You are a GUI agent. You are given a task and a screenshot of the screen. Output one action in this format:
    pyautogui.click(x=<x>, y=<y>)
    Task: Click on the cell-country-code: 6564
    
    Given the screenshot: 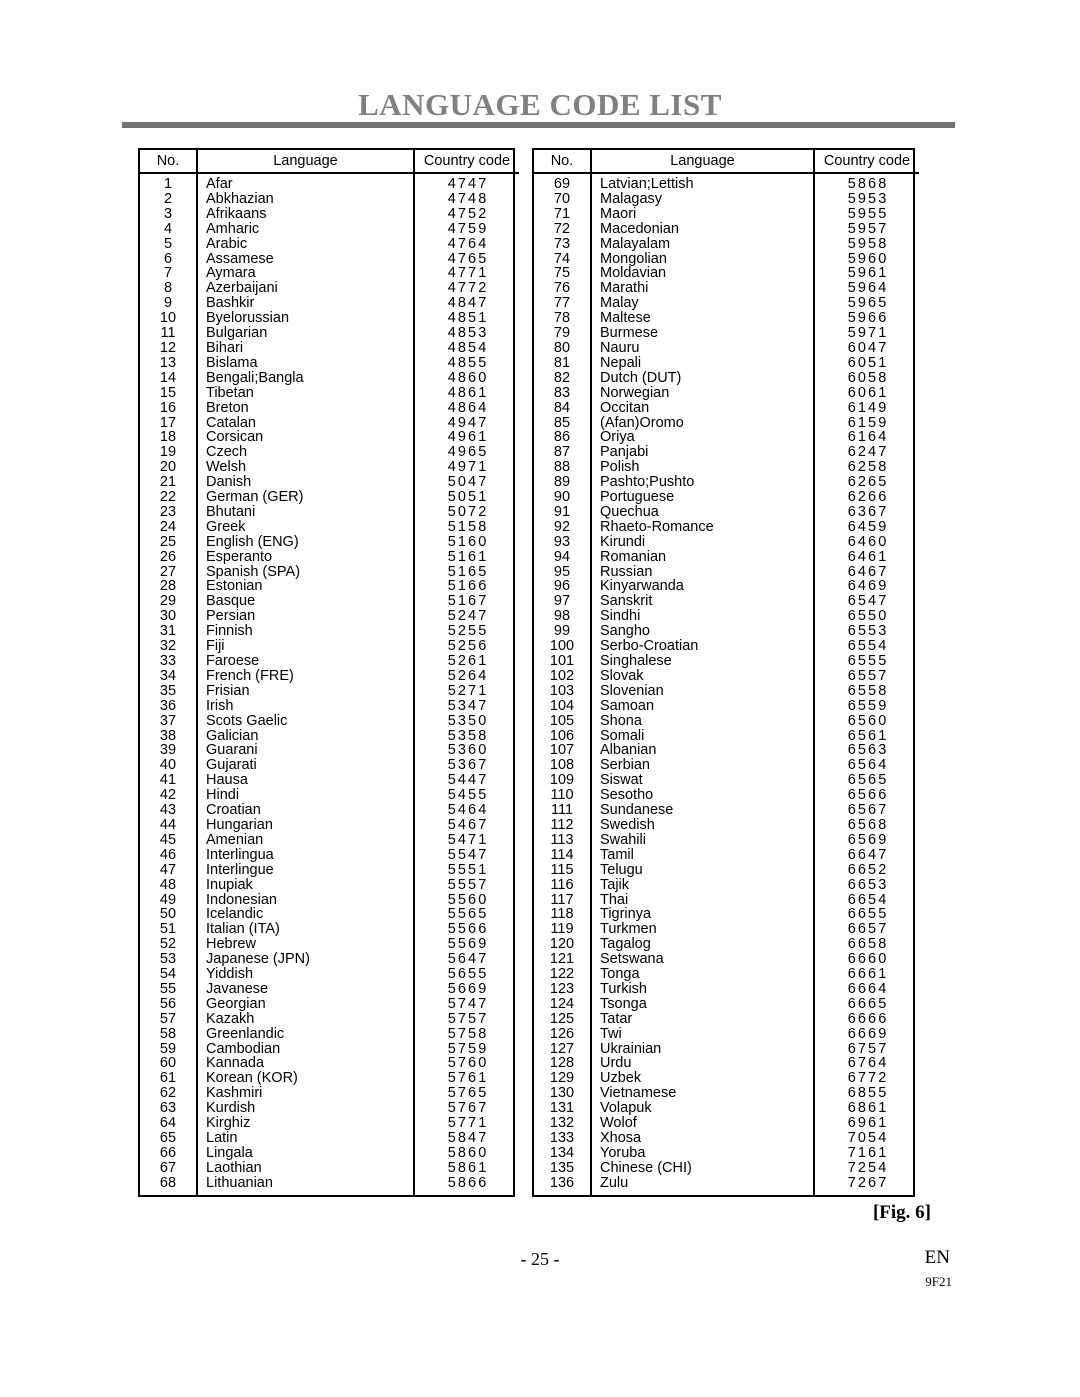 What is the action you would take?
    pyautogui.click(x=868, y=765)
    